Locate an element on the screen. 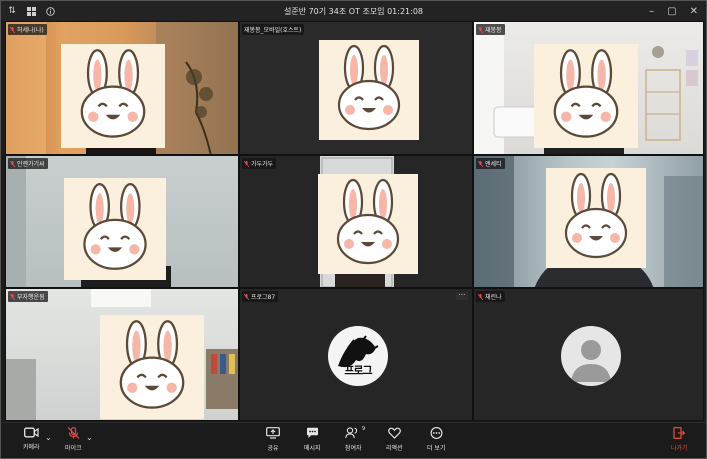  reaction-button: 리액션 is located at coordinates (394, 439).